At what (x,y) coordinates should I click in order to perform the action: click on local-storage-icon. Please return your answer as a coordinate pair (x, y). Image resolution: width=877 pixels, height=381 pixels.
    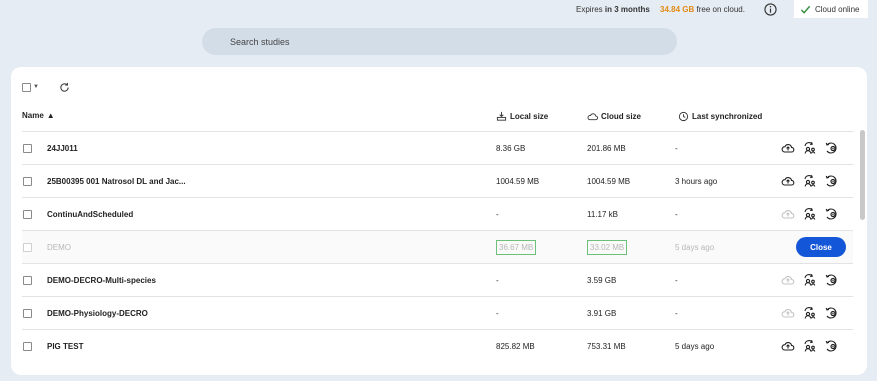
    Looking at the image, I should click on (501, 116).